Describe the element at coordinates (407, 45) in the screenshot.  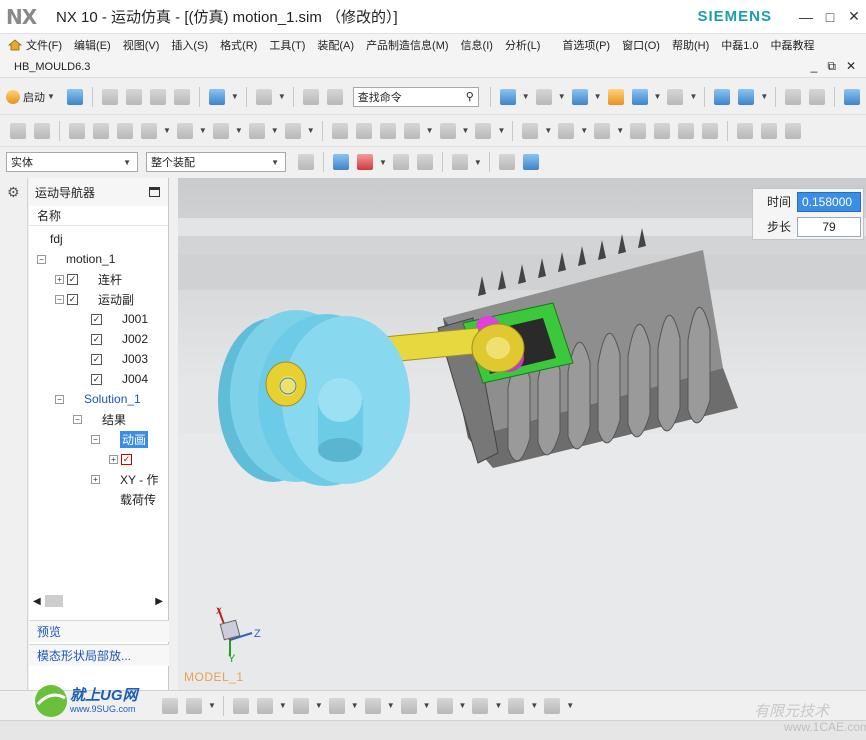
I see `menu-pmi: 产品制造信息(M)` at that location.